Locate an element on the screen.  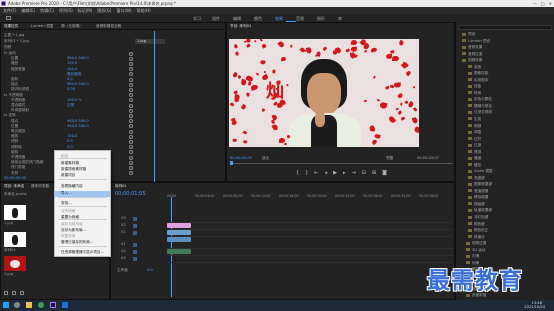
go-to-in-icon: ⇤ is located at coordinates (316, 173).